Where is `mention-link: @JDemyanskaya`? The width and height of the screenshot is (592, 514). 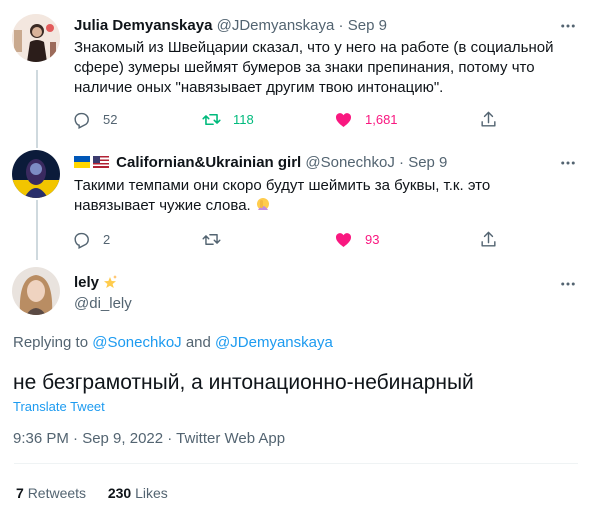
mention-link: @JDemyanskaya is located at coordinates (274, 342).